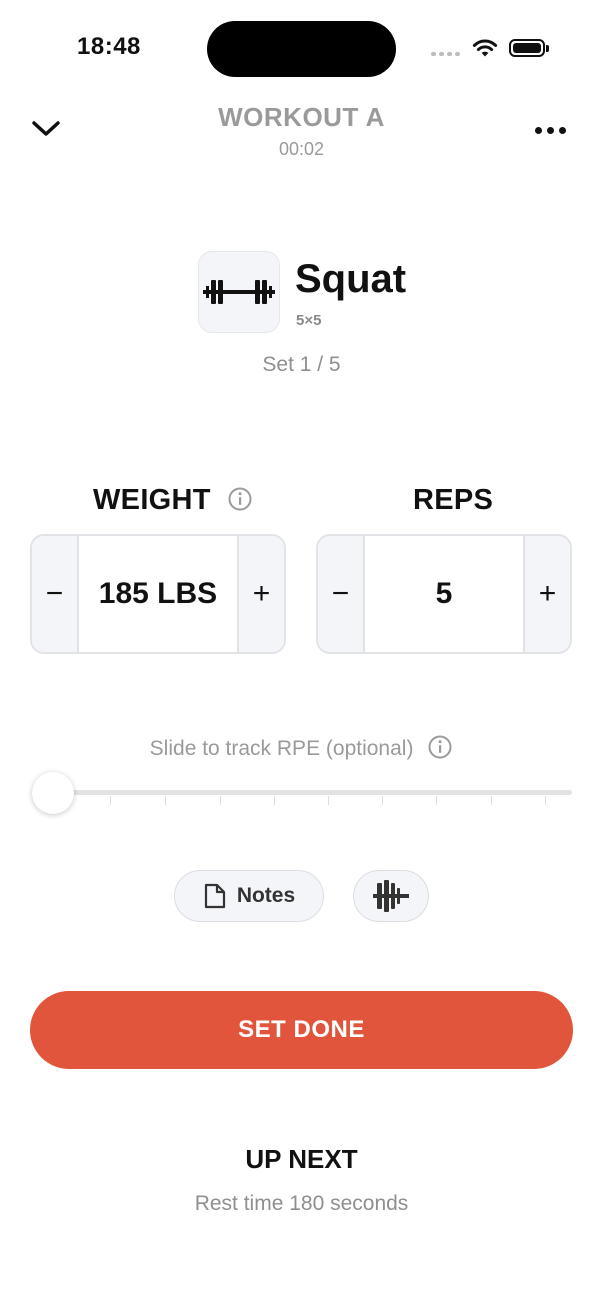 This screenshot has height=1311, width=603. Describe the element at coordinates (301, 1159) in the screenshot. I see `up-next-title: UP NEXT` at that location.